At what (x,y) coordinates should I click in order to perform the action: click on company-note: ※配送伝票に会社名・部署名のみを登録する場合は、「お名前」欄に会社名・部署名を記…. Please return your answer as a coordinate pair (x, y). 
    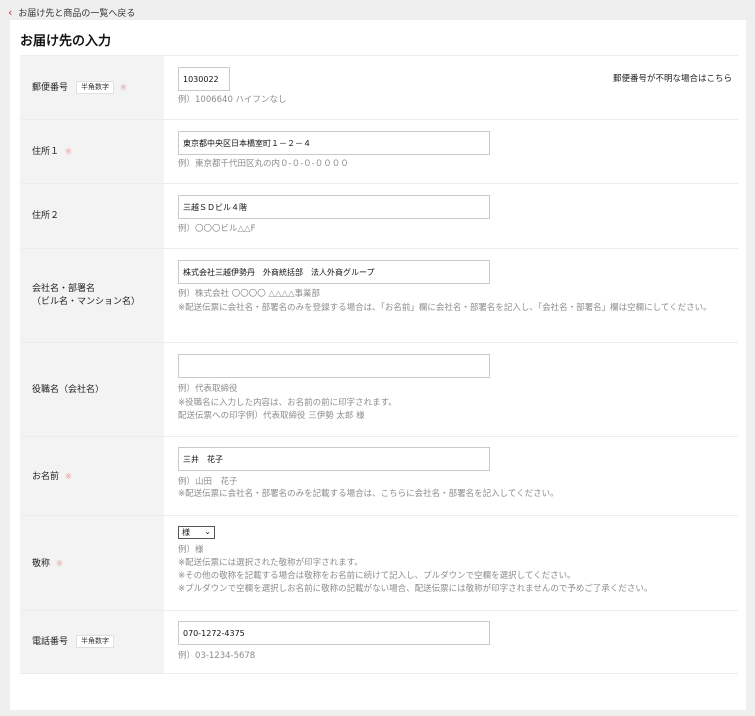
    Looking at the image, I should click on (445, 308).